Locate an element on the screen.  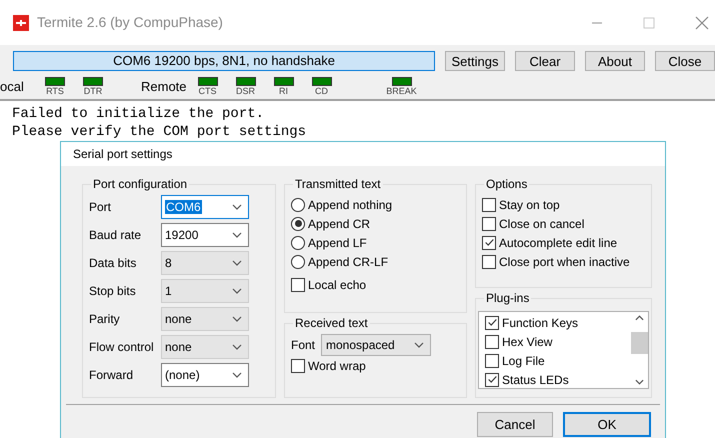
scroll-up-icon is located at coordinates (639, 318).